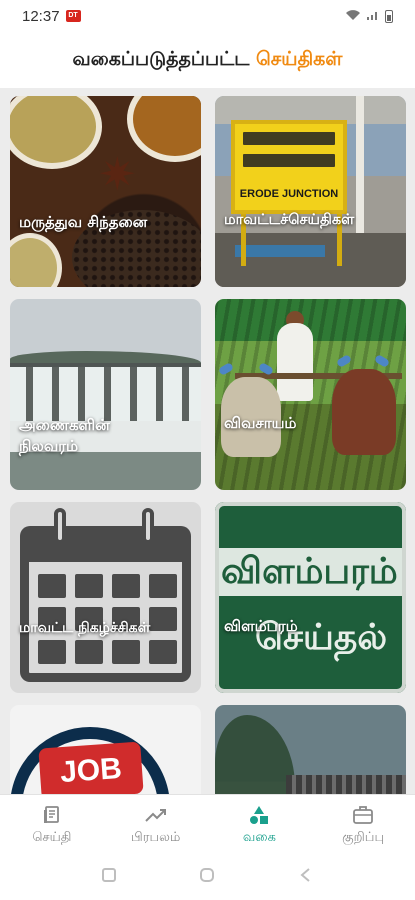 This screenshot has height=900, width=415. I want to click on home-button, so click(207, 877).